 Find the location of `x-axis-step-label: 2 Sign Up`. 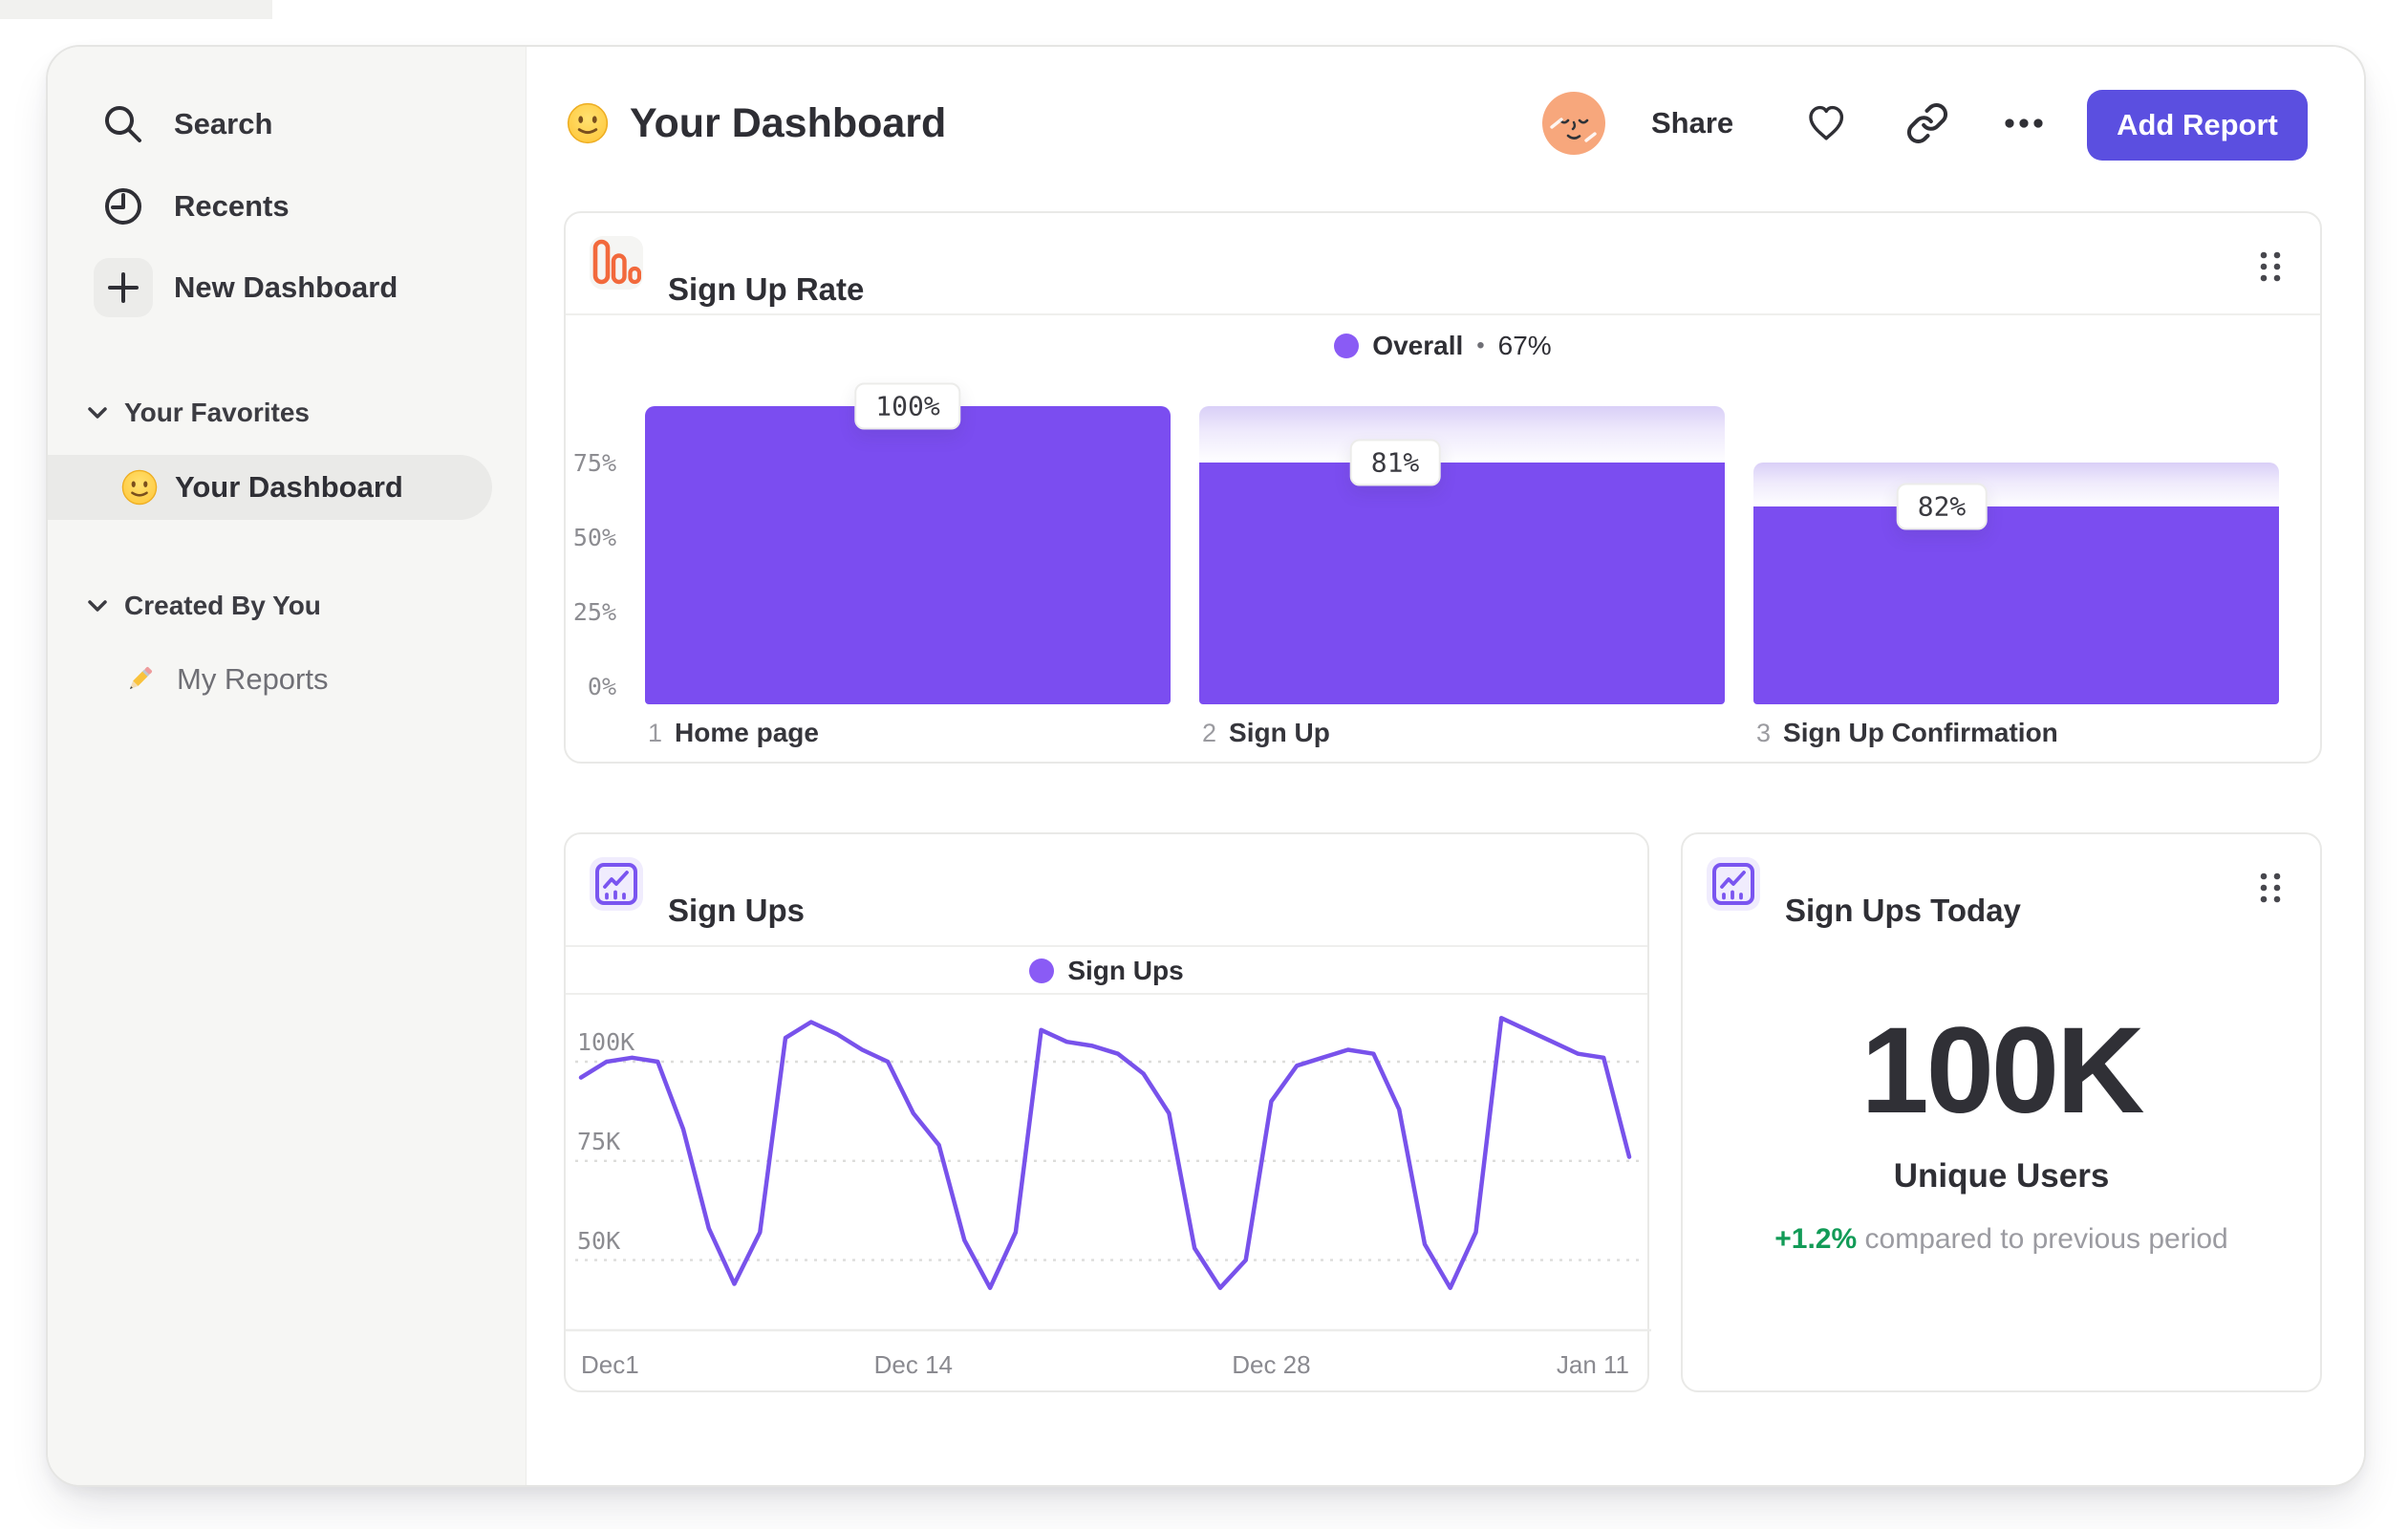

x-axis-step-label: 2 Sign Up is located at coordinates (1266, 734).